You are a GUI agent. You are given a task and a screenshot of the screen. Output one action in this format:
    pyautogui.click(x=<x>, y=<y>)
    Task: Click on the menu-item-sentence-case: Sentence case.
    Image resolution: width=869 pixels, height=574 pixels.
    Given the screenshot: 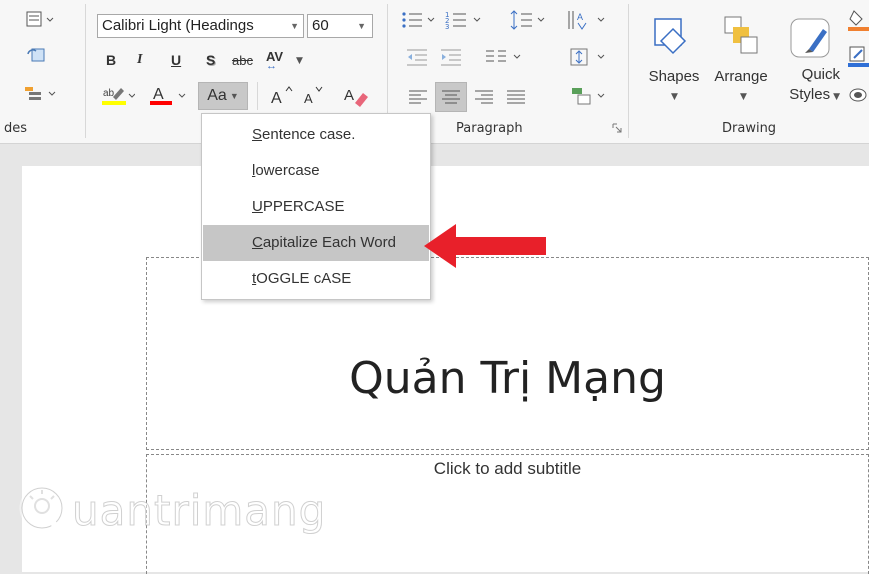 What is the action you would take?
    pyautogui.click(x=316, y=135)
    